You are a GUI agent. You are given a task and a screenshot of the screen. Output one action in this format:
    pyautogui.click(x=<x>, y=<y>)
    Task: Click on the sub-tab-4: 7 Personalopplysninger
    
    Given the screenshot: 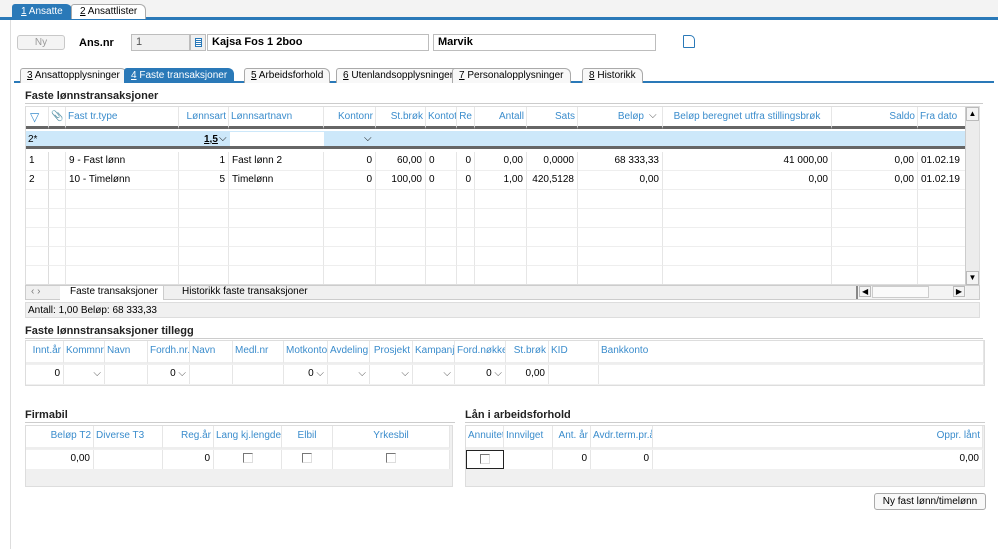 What is the action you would take?
    pyautogui.click(x=511, y=75)
    